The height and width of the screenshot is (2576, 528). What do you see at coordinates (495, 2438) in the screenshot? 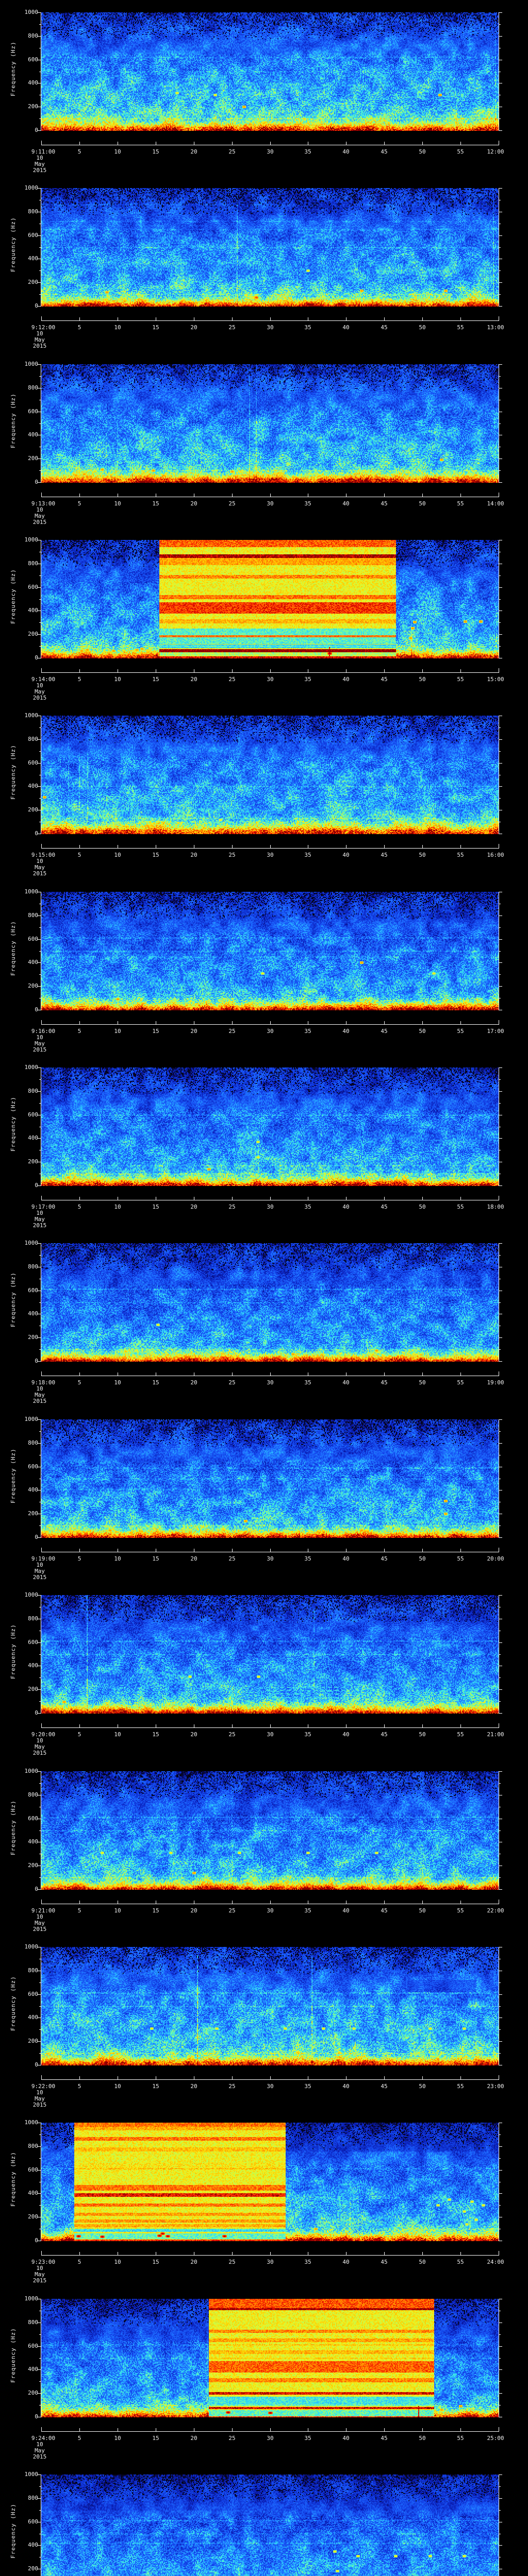
I see `x-axis-end-time: 25:00` at bounding box center [495, 2438].